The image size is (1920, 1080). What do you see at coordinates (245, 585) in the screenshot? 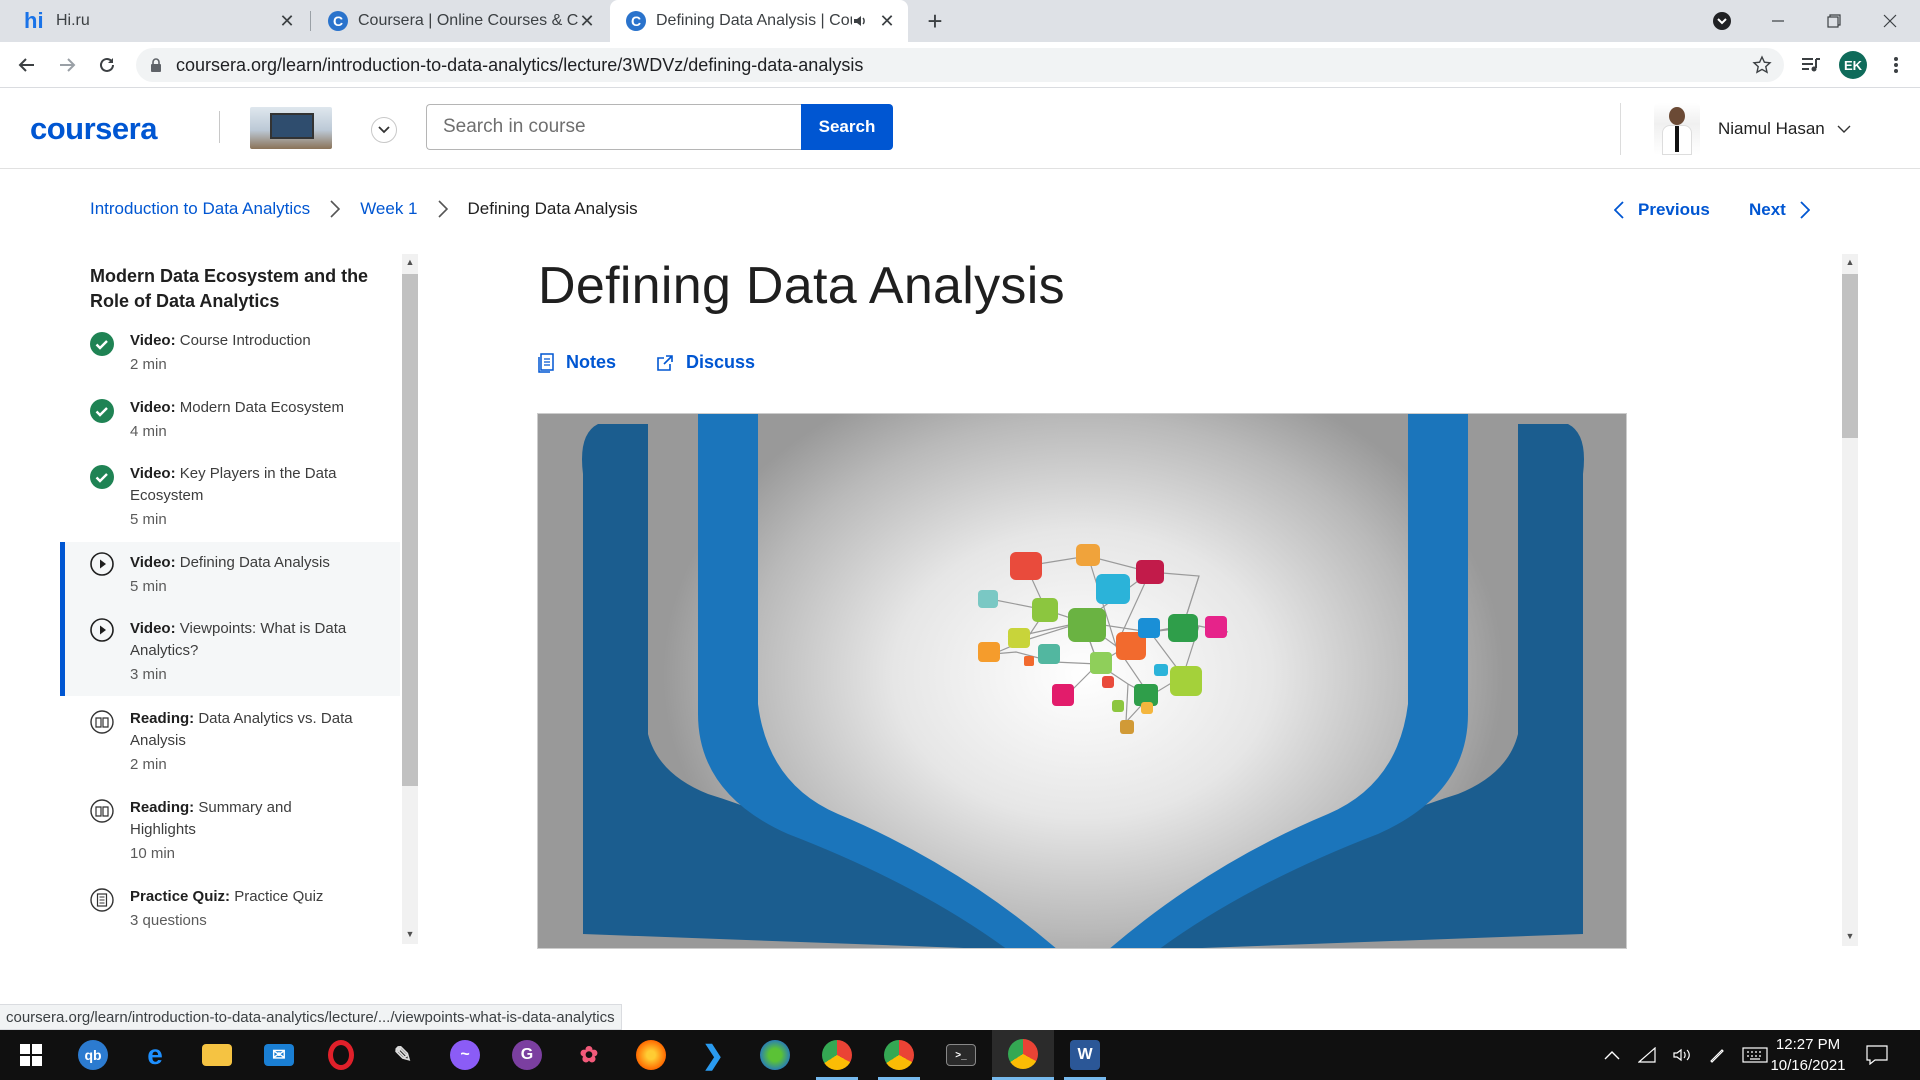
I see `sidebar-item-defining-data-analysis: Video: Defining Data Analysis 5 min` at bounding box center [245, 585].